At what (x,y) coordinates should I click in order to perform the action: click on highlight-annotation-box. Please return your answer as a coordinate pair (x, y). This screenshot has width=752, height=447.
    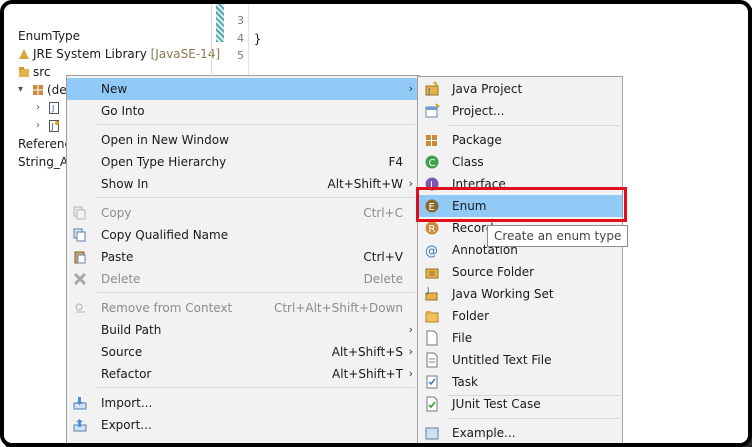
    Looking at the image, I should click on (521, 204).